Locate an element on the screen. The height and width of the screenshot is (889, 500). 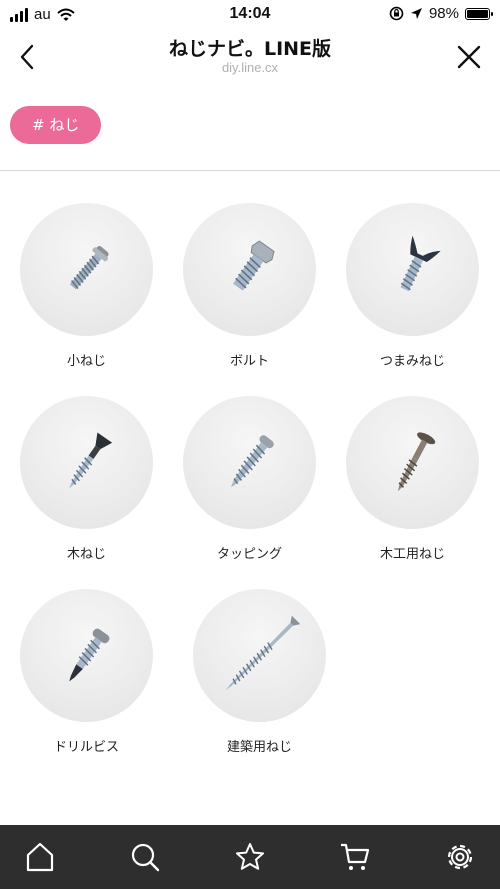
battery-percent: 98% is located at coordinates (443, 13).